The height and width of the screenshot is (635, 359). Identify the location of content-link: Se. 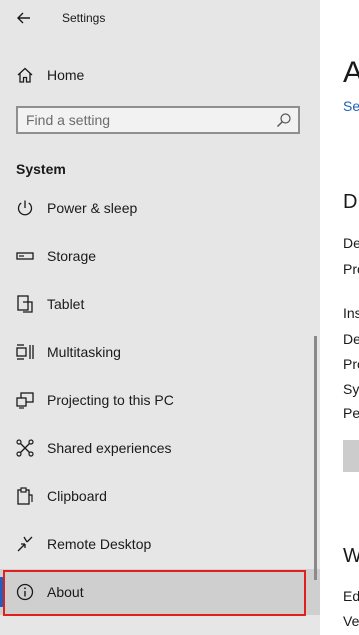
(351, 106).